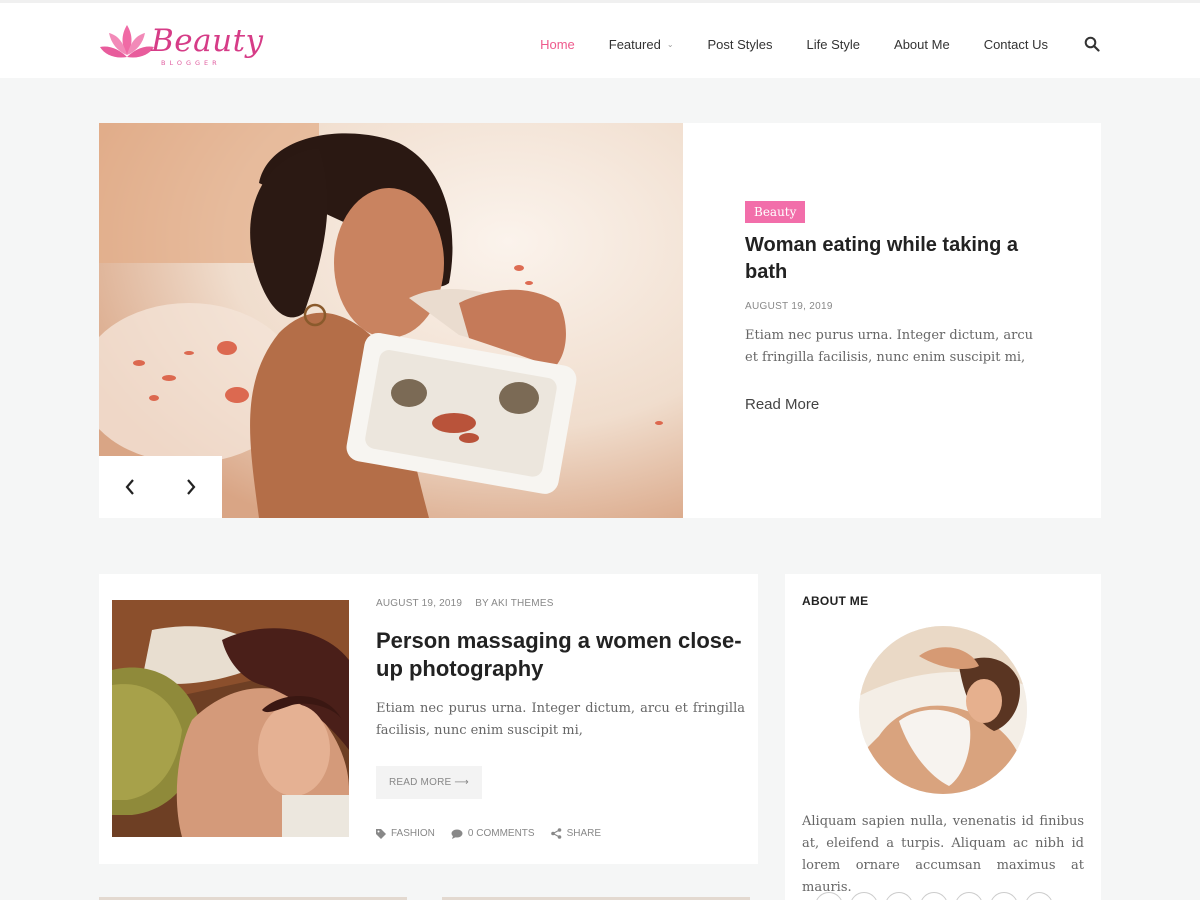  What do you see at coordinates (555, 833) in the screenshot?
I see `share-icon` at bounding box center [555, 833].